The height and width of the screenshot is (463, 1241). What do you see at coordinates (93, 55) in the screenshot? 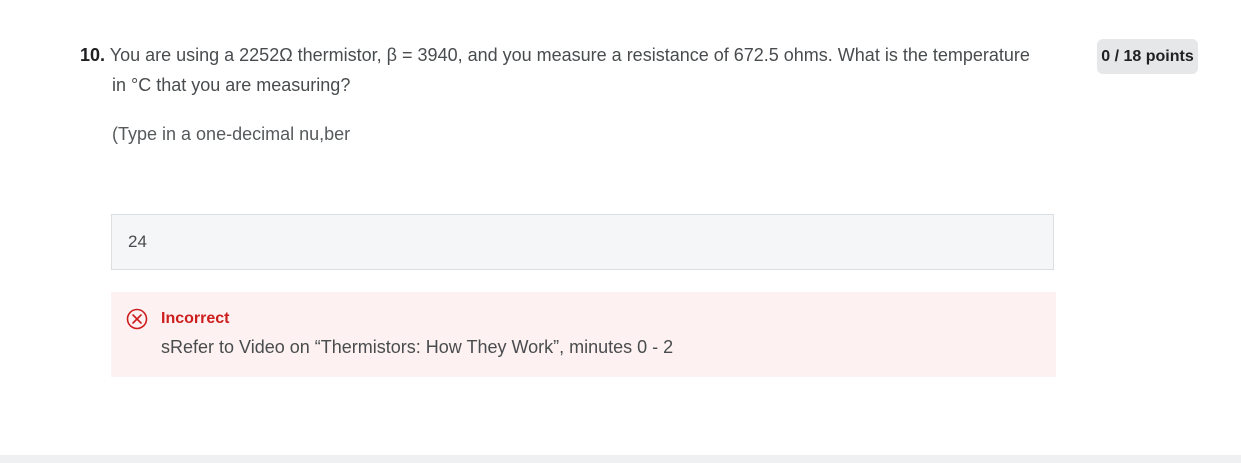
I see `question-number: 10.` at bounding box center [93, 55].